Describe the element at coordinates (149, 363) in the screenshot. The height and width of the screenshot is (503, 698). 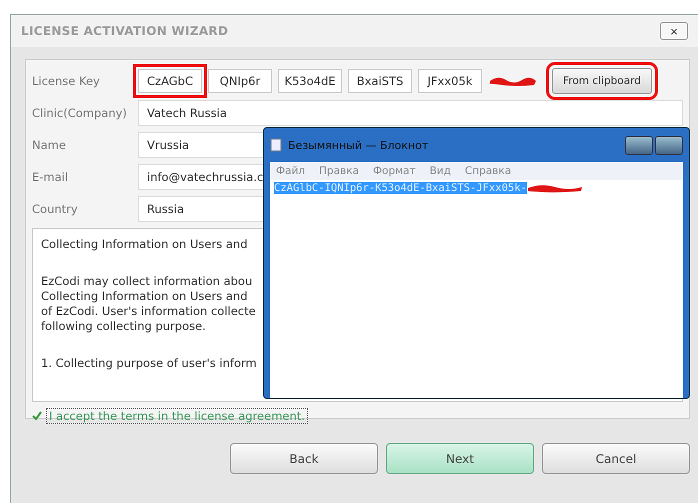
I see `agreement-paragraph: 1. Collecting purpose of user's inform` at that location.